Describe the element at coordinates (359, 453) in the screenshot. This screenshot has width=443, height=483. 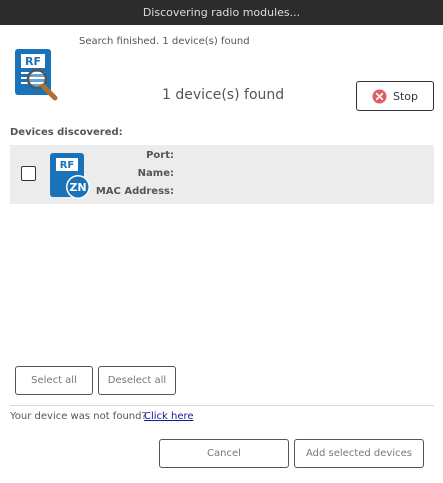
I see `add-selected-devices-button: Add selected devices` at that location.